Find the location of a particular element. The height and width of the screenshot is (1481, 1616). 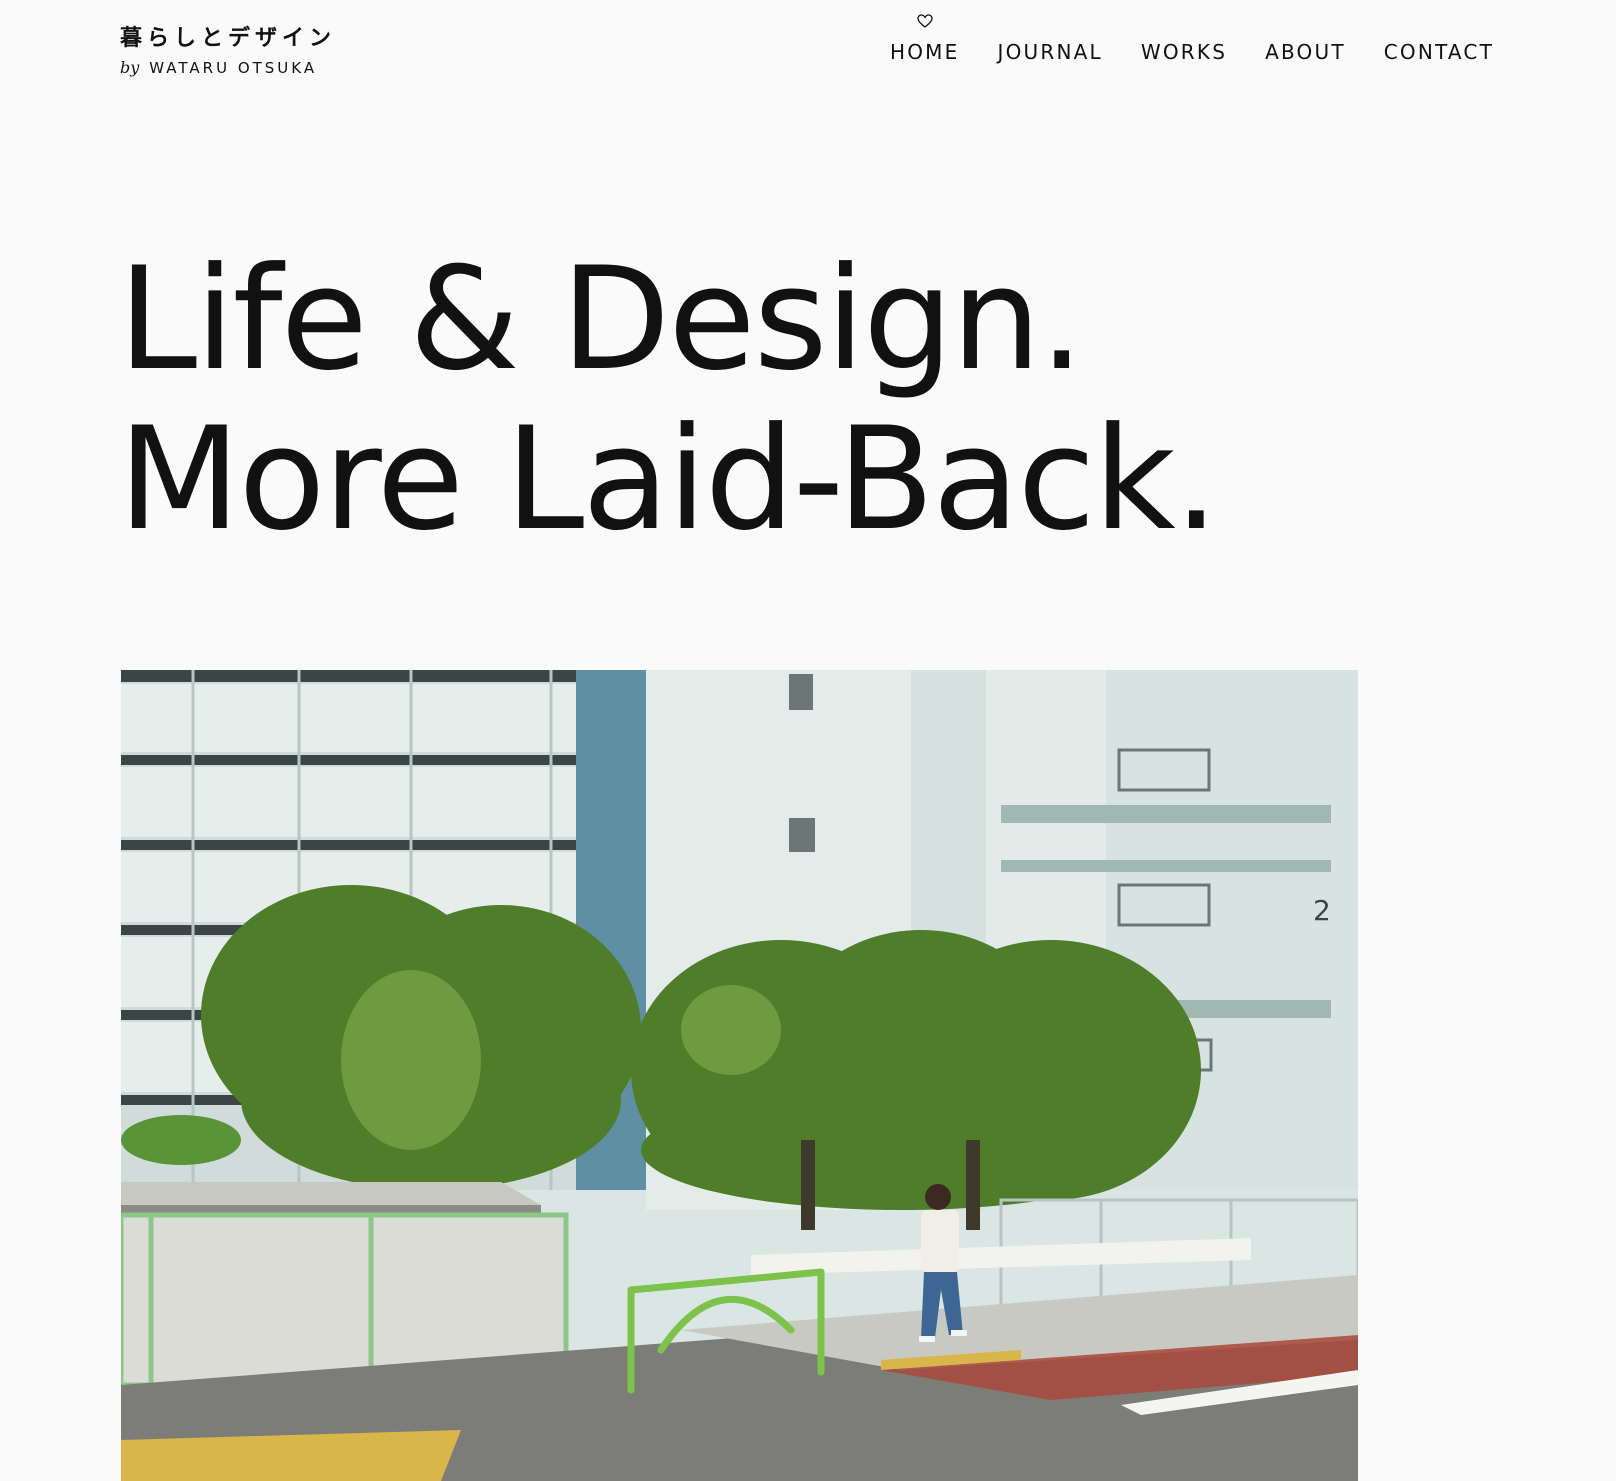

heart-icon is located at coordinates (925, 21).